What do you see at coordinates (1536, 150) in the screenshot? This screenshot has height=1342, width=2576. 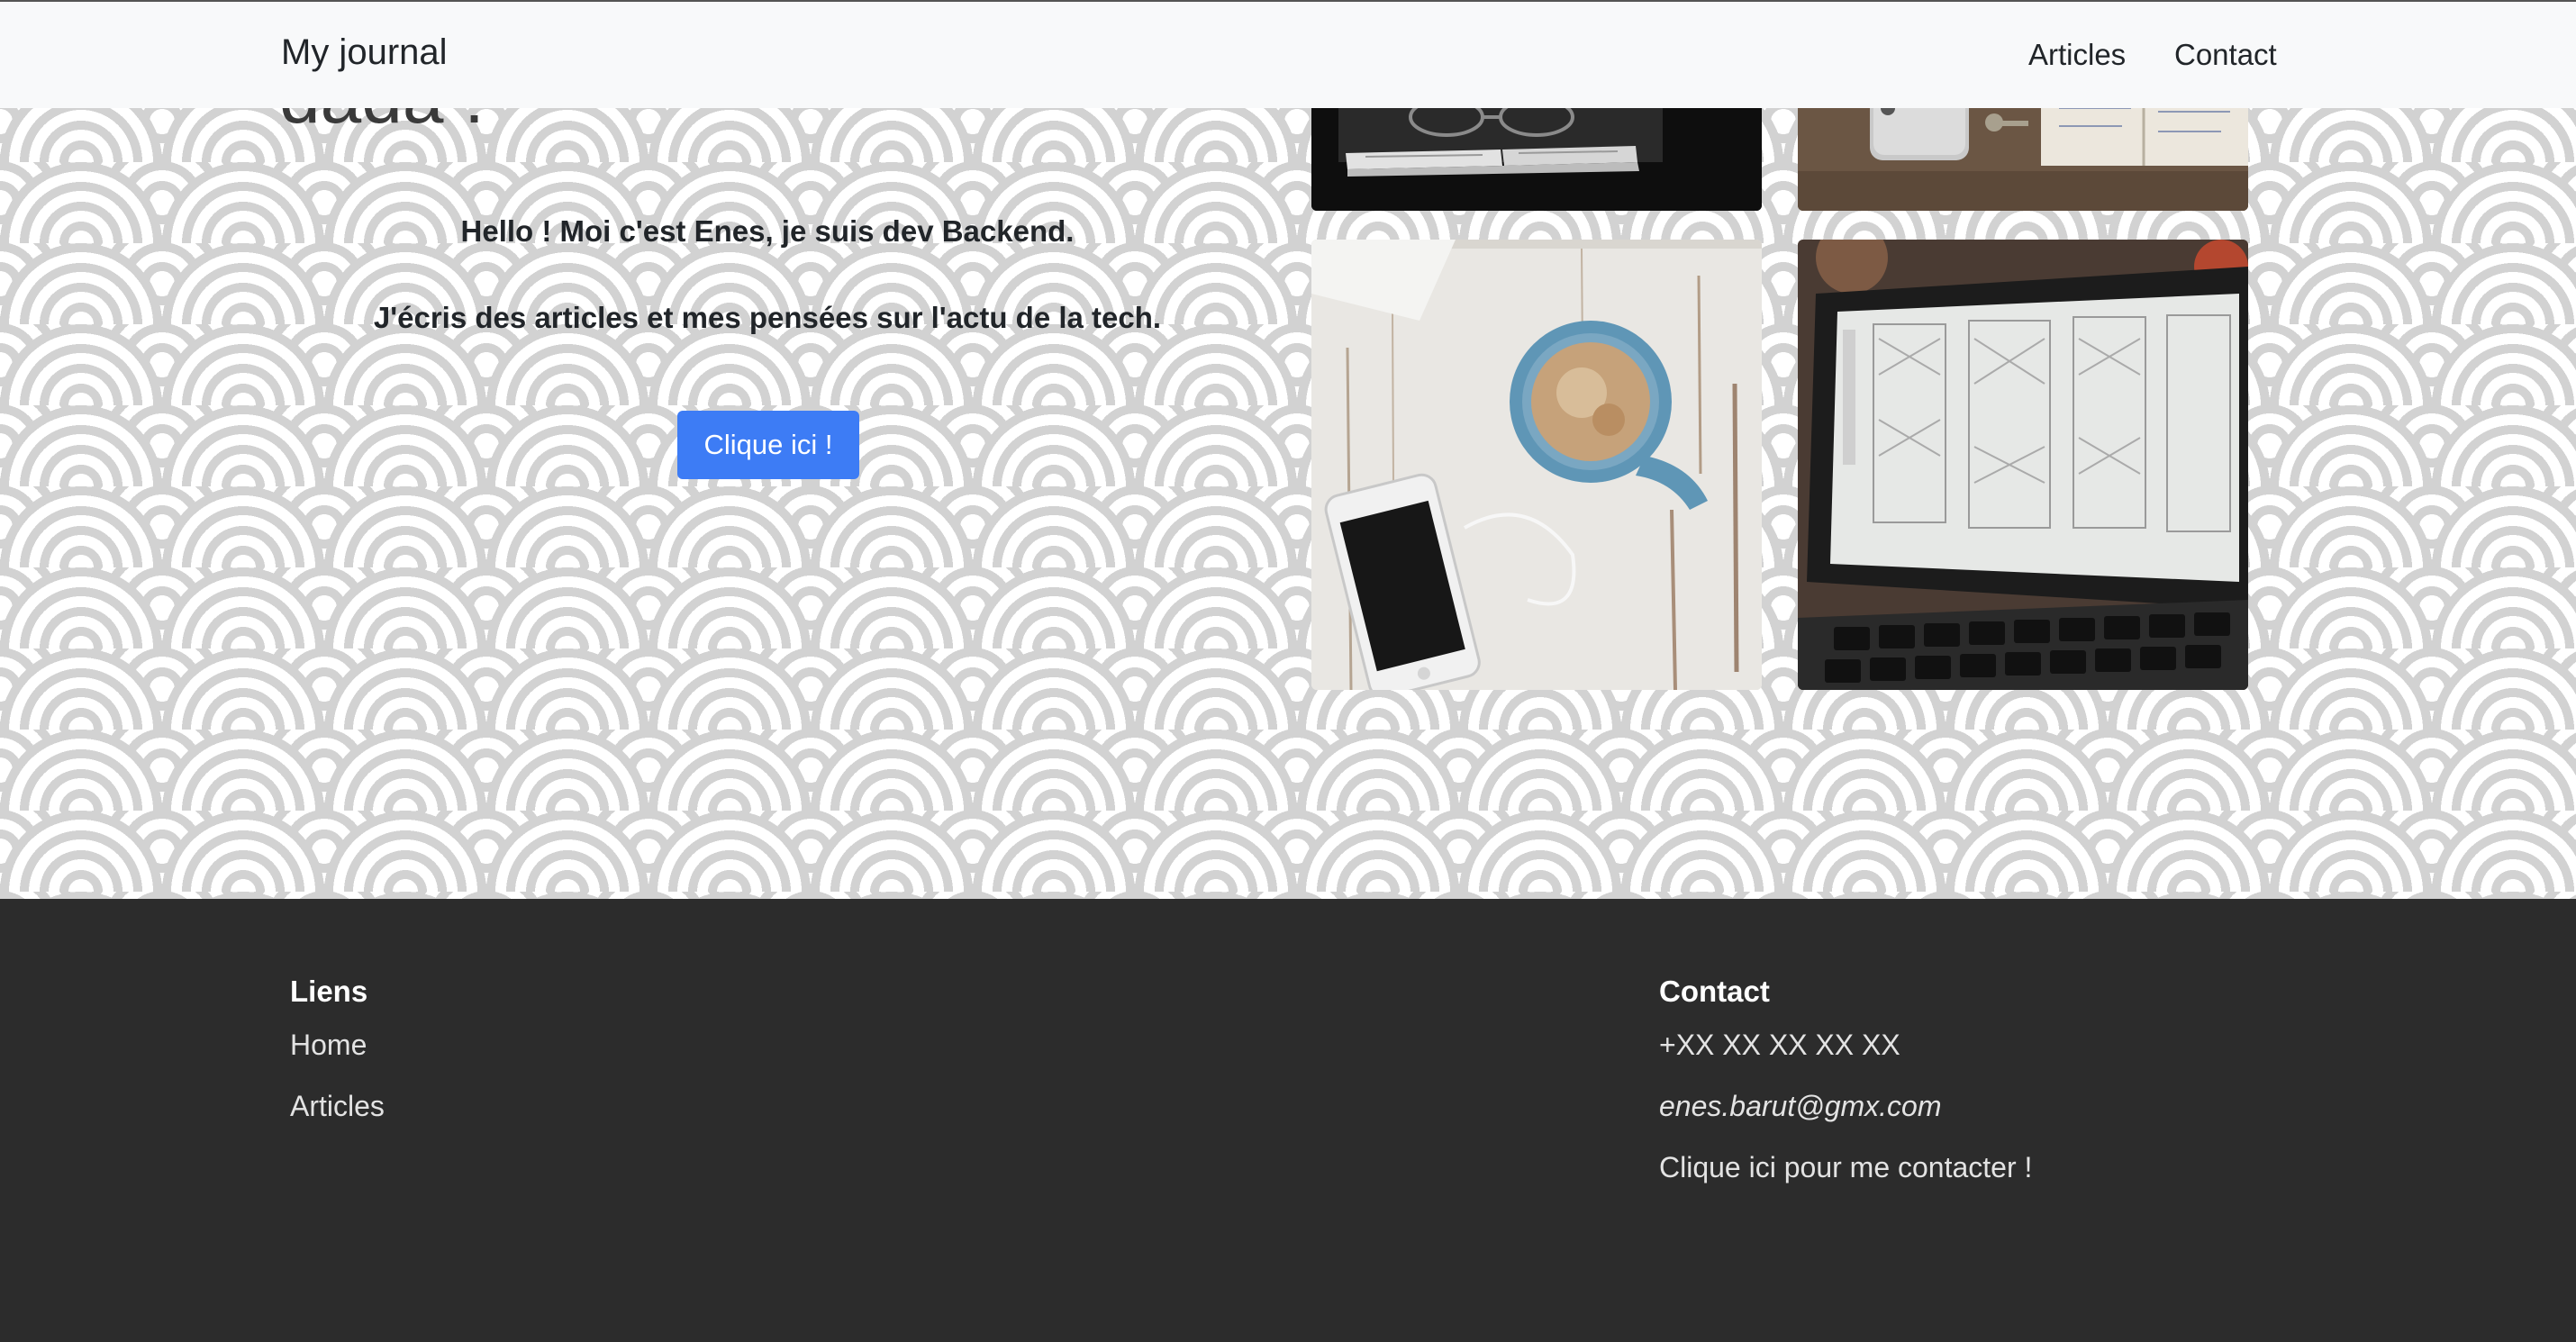 I see `notebook-photo` at bounding box center [1536, 150].